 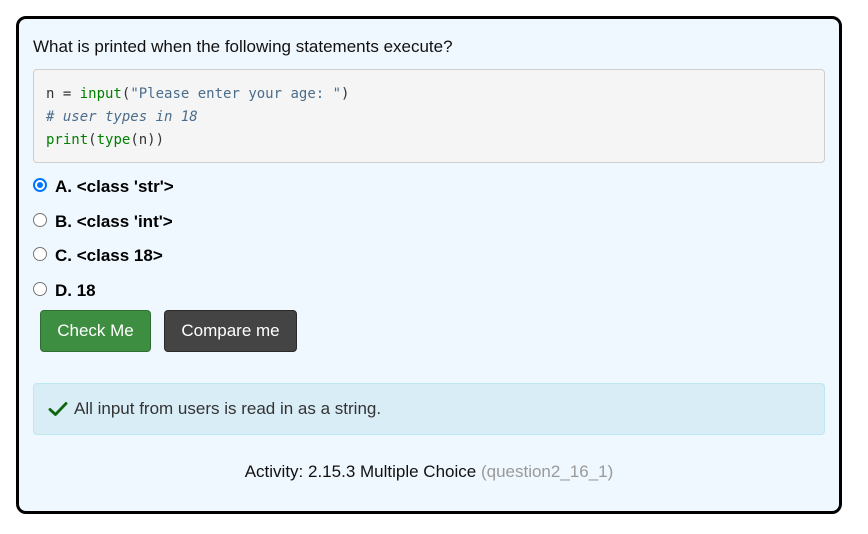 What do you see at coordinates (147, 140) in the screenshot?
I see `code-token: (n))` at bounding box center [147, 140].